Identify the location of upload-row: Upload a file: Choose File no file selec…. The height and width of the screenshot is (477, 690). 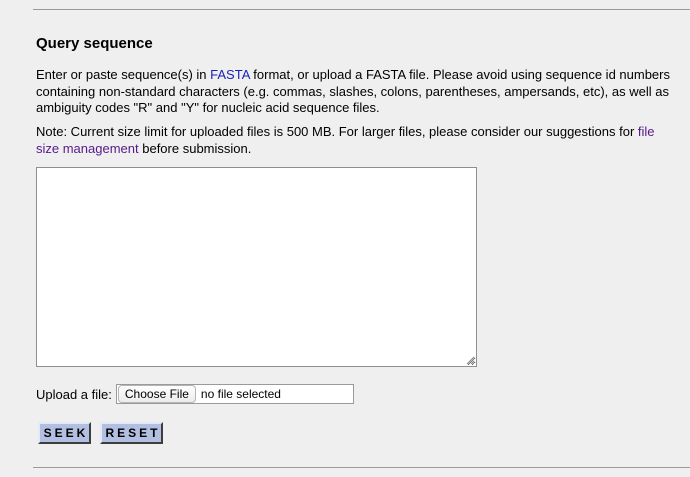
(195, 394).